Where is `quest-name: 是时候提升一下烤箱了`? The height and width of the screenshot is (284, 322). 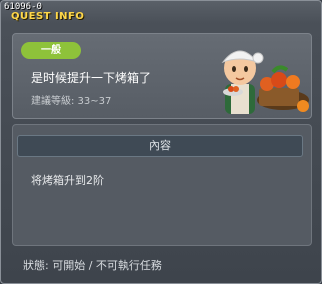
quest-name: 是时候提升一下烤箱了 is located at coordinates (91, 78).